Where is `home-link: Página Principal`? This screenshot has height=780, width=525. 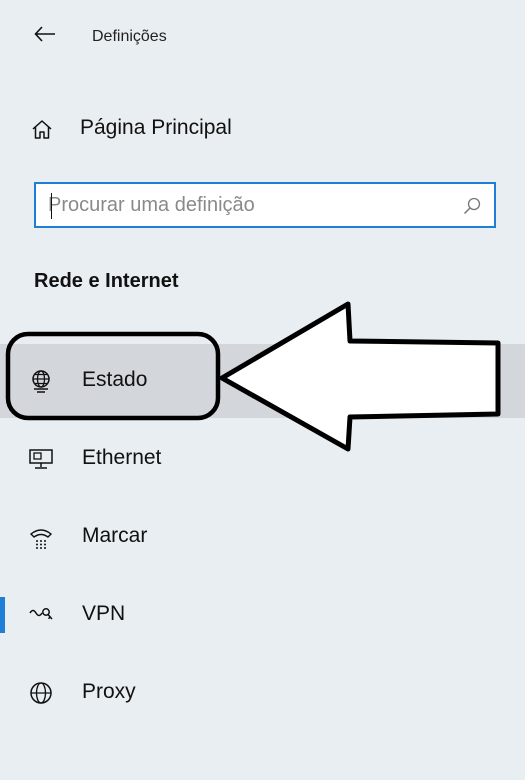
home-link: Página Principal is located at coordinates (262, 129).